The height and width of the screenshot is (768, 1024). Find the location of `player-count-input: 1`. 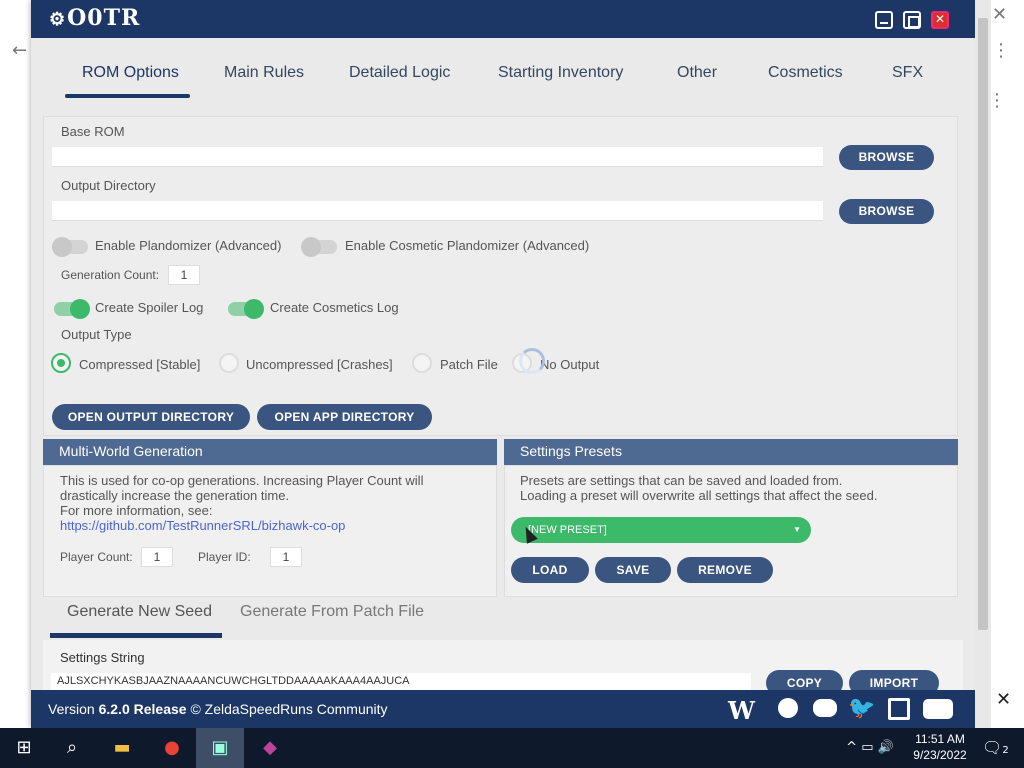

player-count-input: 1 is located at coordinates (157, 557).